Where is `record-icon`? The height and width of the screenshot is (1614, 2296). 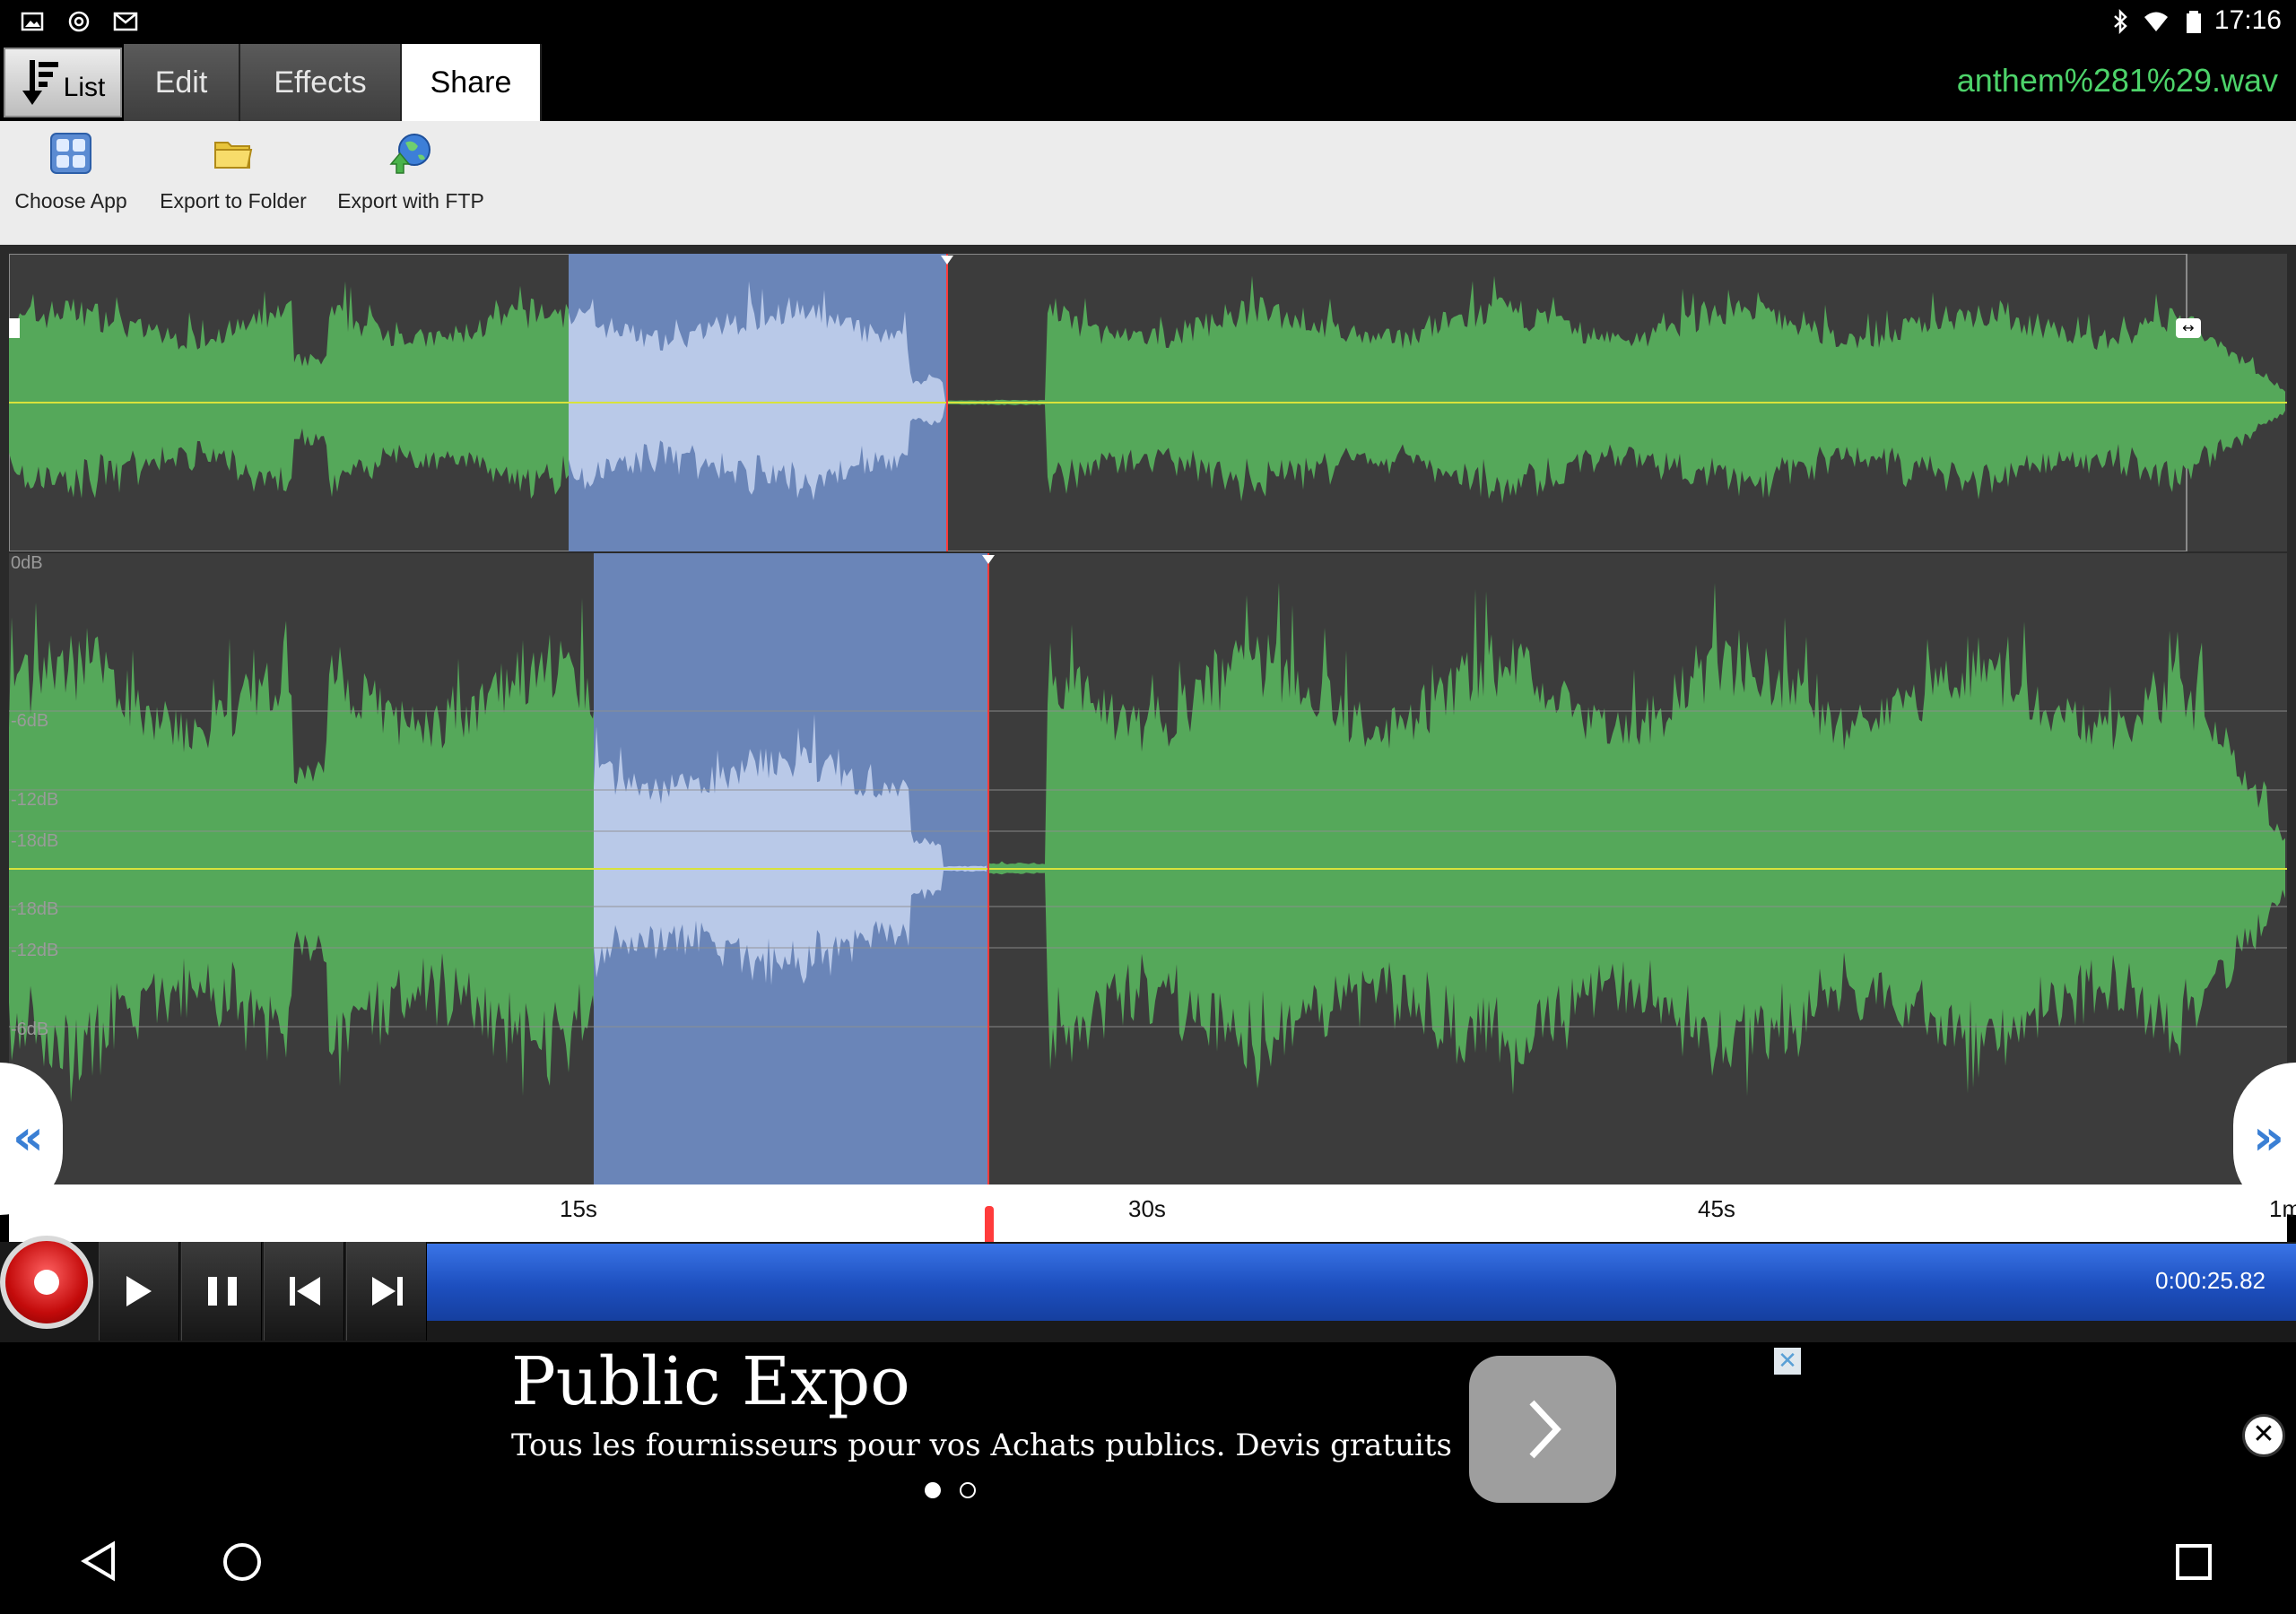
record-icon is located at coordinates (46, 1282).